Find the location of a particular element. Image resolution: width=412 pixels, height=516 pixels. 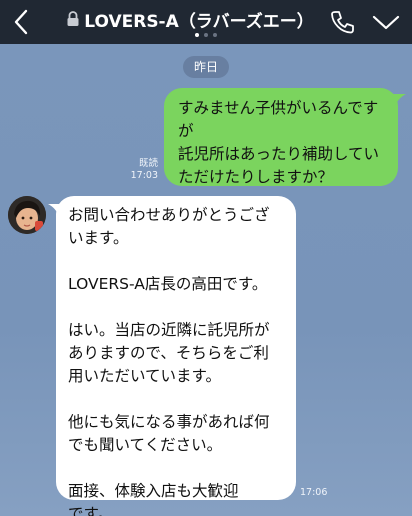

chat-header: LOVERS-A（ラバーズエー） is located at coordinates (206, 22).